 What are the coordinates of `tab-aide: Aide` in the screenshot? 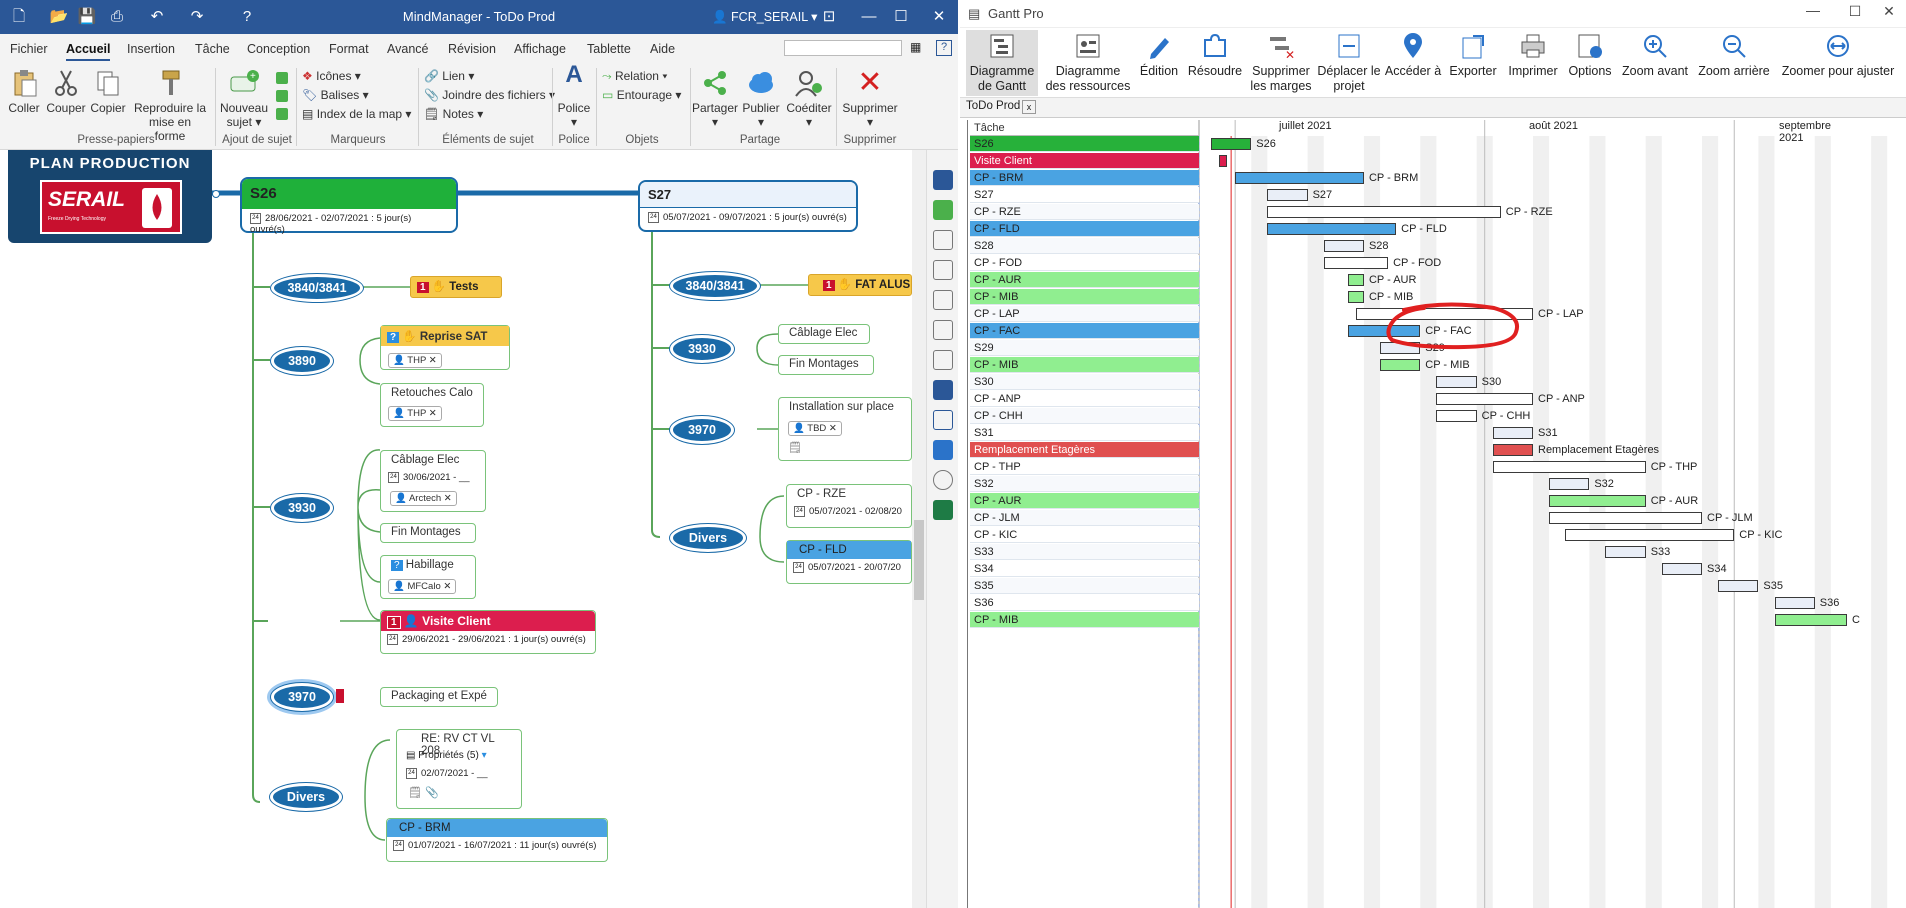 It's located at (662, 49).